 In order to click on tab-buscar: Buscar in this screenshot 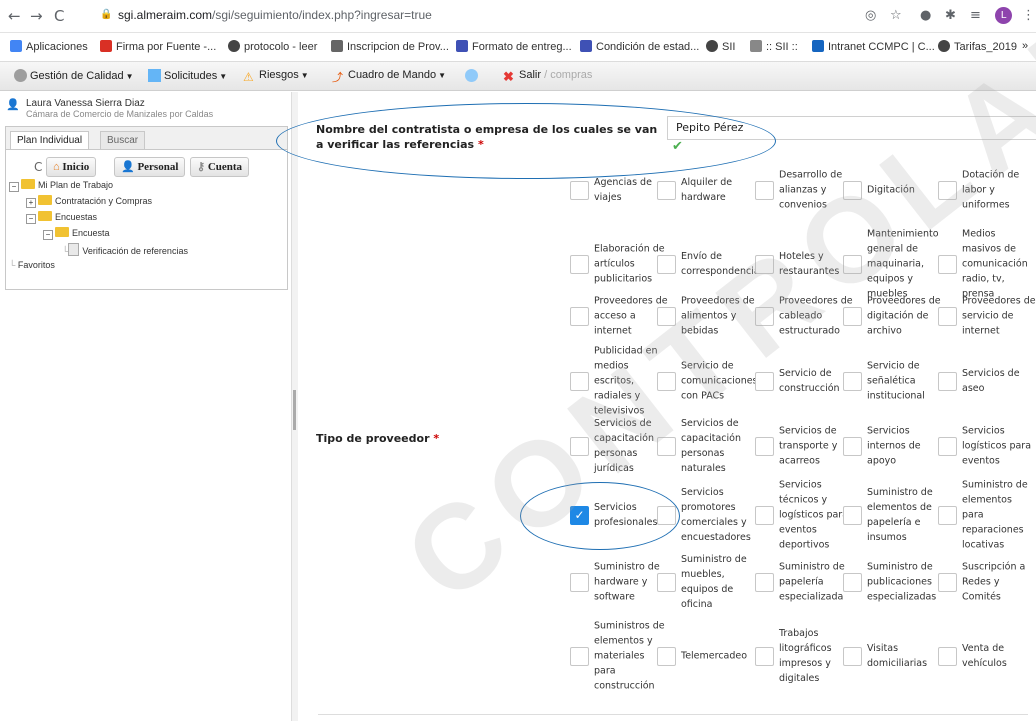, I will do `click(123, 140)`.